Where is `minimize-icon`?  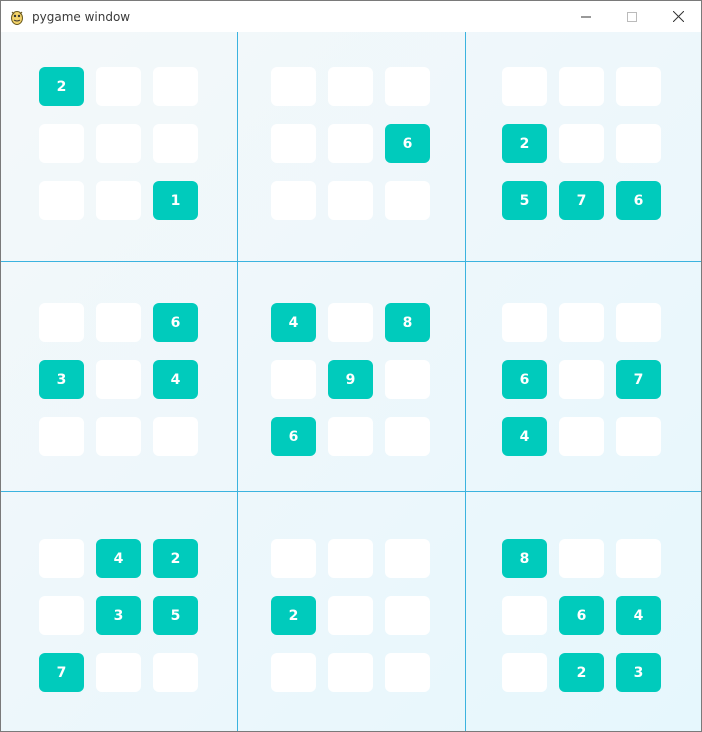
minimize-icon is located at coordinates (586, 16).